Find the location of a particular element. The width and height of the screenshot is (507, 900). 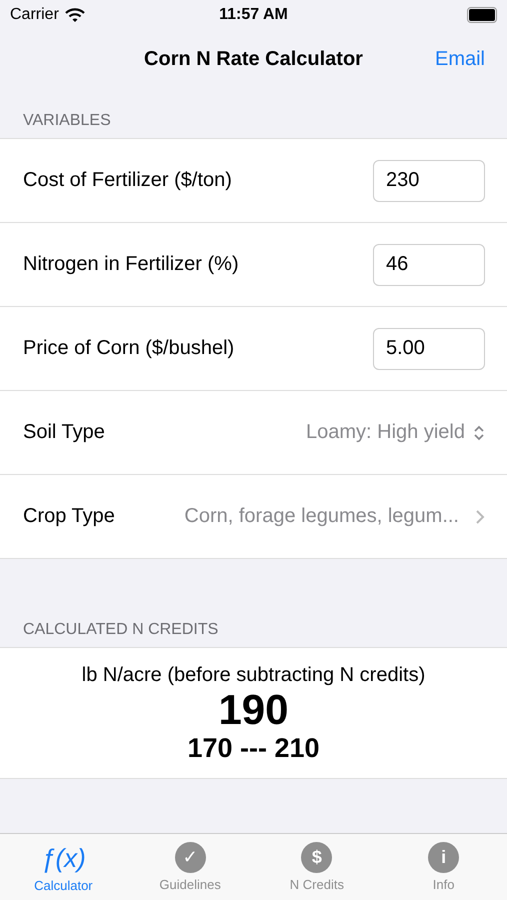

wifi-icon is located at coordinates (74, 15).